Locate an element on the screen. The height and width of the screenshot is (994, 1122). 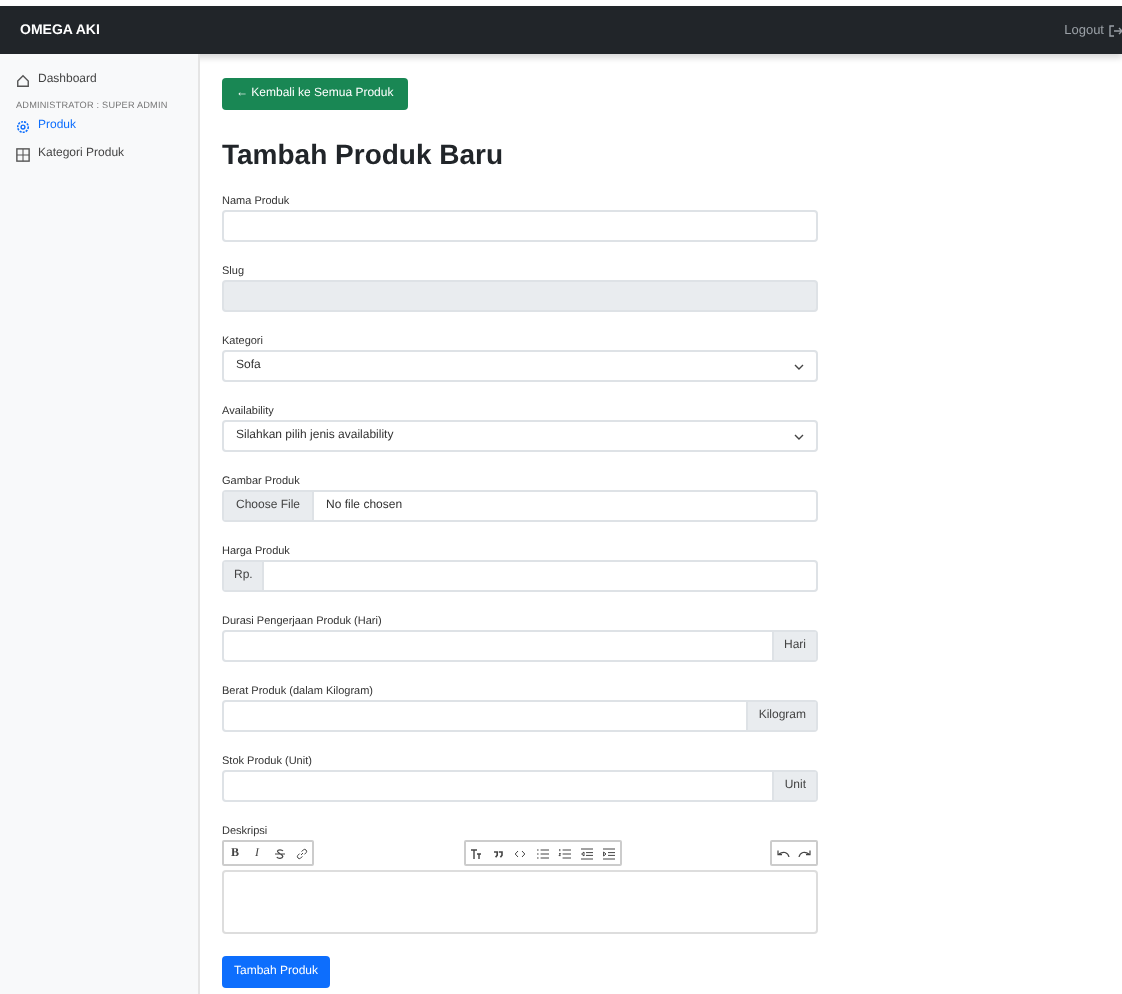
logout-icon is located at coordinates (1115, 30).